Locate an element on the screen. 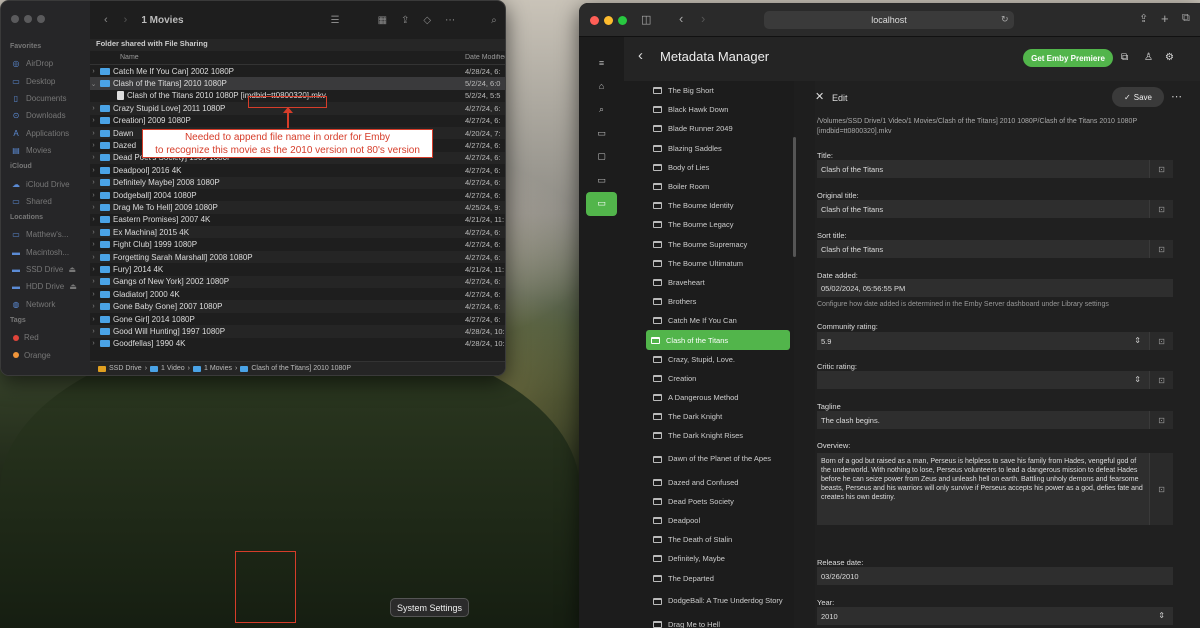 The width and height of the screenshot is (1200, 628). sidebar-item-documents: ▯ Documents is located at coordinates (45, 98).